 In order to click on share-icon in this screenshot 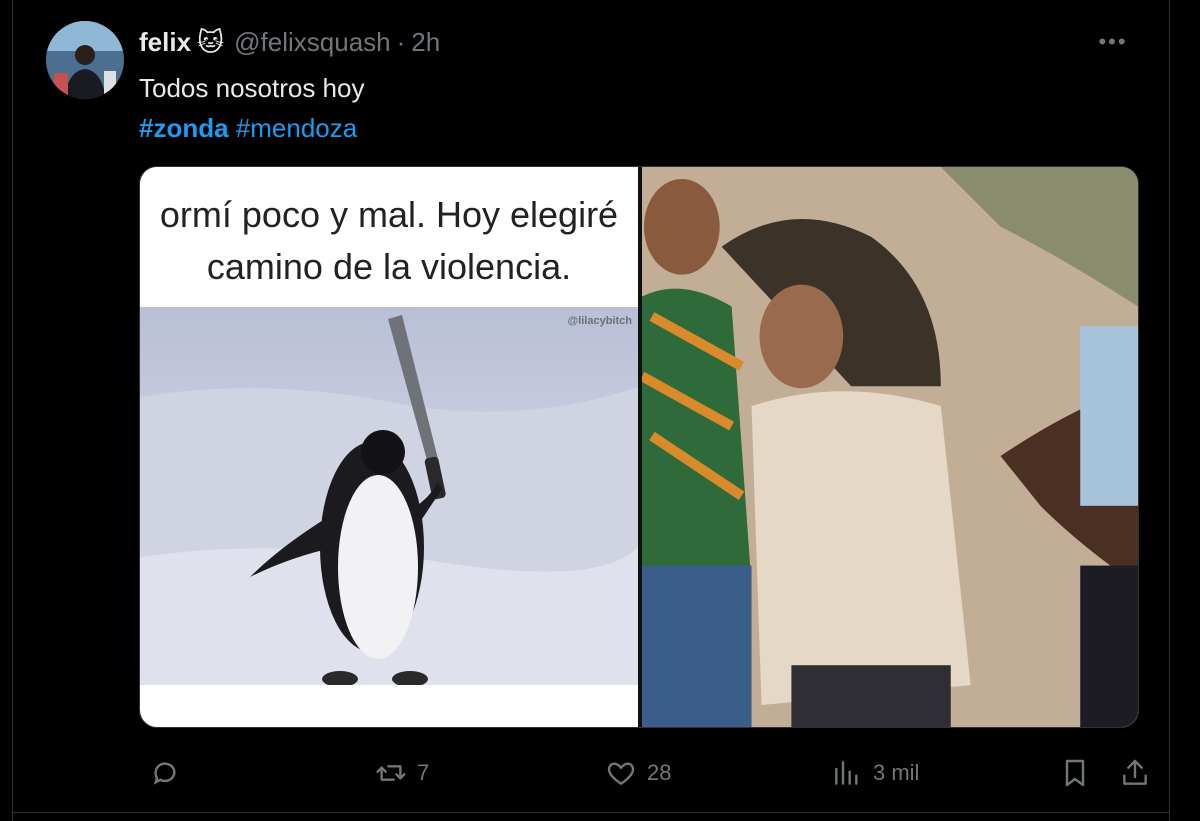, I will do `click(1135, 772)`.